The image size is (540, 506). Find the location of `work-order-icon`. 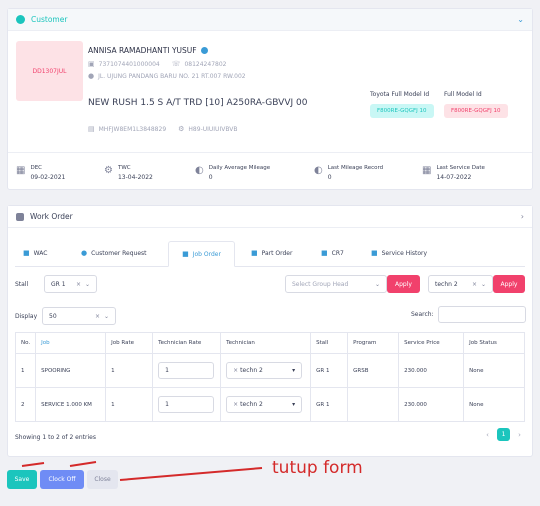

work-order-icon is located at coordinates (20, 216).